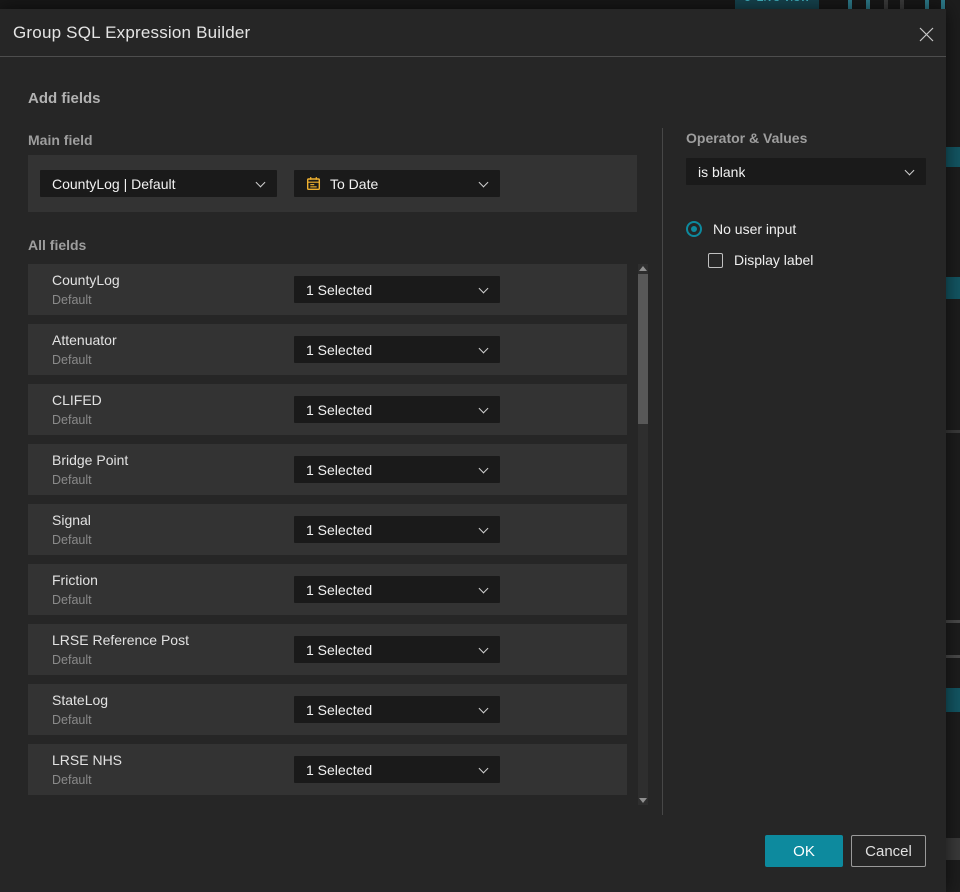  What do you see at coordinates (473, 33) in the screenshot?
I see `dialog-header: Group SQL Expression Builder` at bounding box center [473, 33].